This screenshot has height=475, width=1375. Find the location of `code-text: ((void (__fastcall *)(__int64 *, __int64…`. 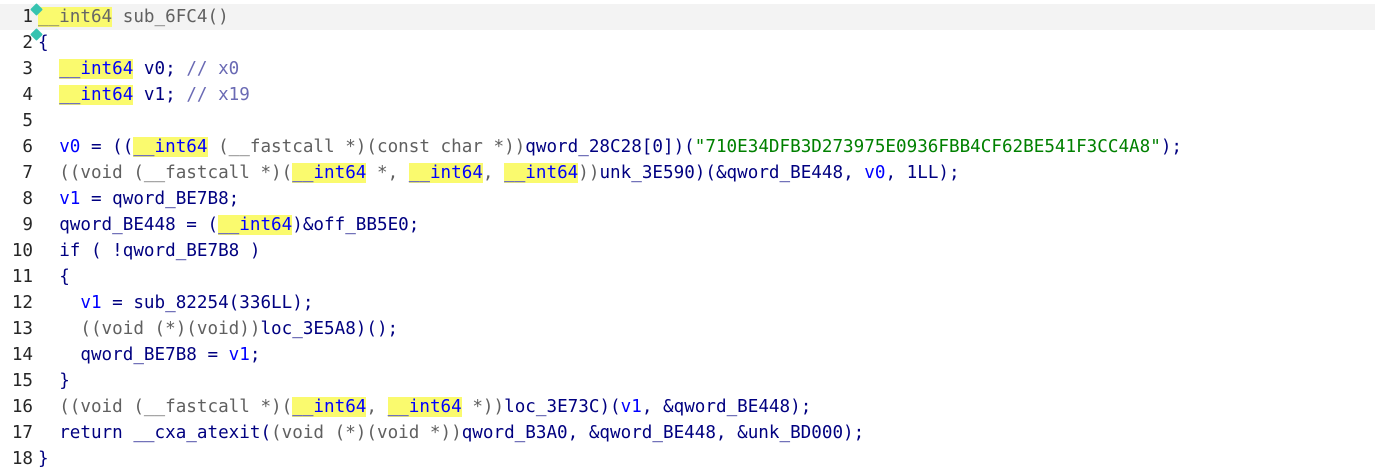

code-text: ((void (__fastcall *)(__int64 *, __int64… is located at coordinates (499, 173).